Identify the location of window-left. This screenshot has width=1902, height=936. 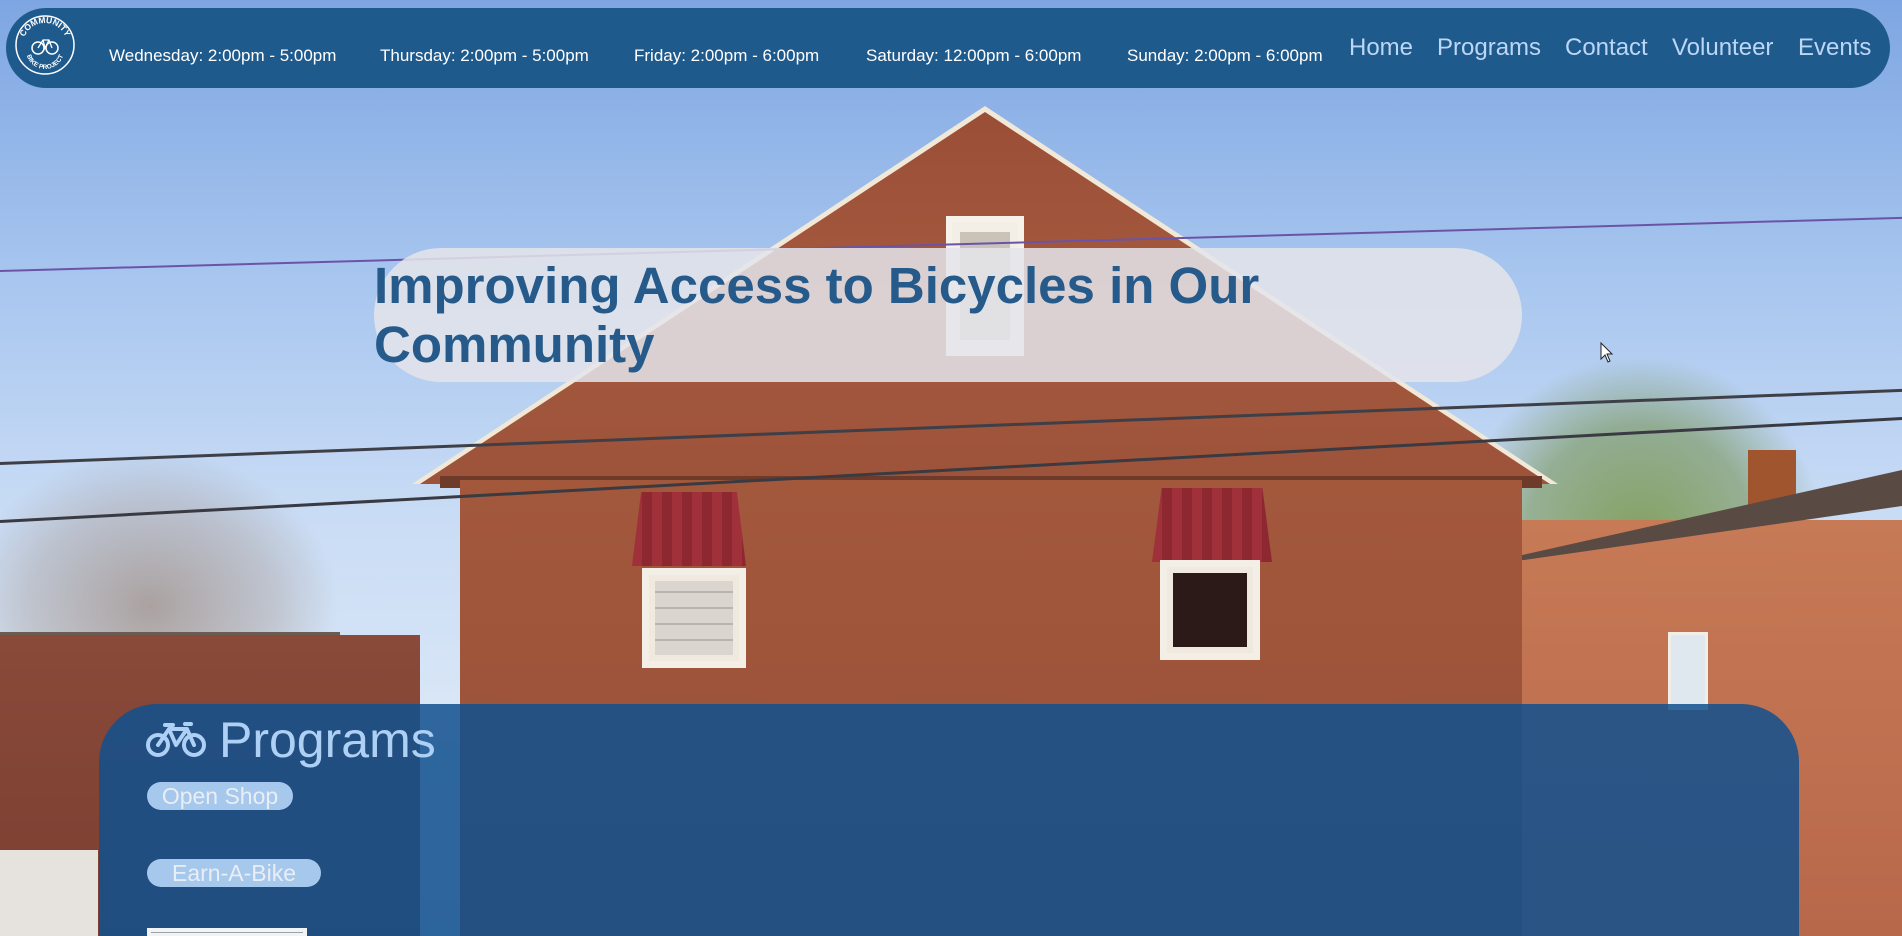
(694, 618).